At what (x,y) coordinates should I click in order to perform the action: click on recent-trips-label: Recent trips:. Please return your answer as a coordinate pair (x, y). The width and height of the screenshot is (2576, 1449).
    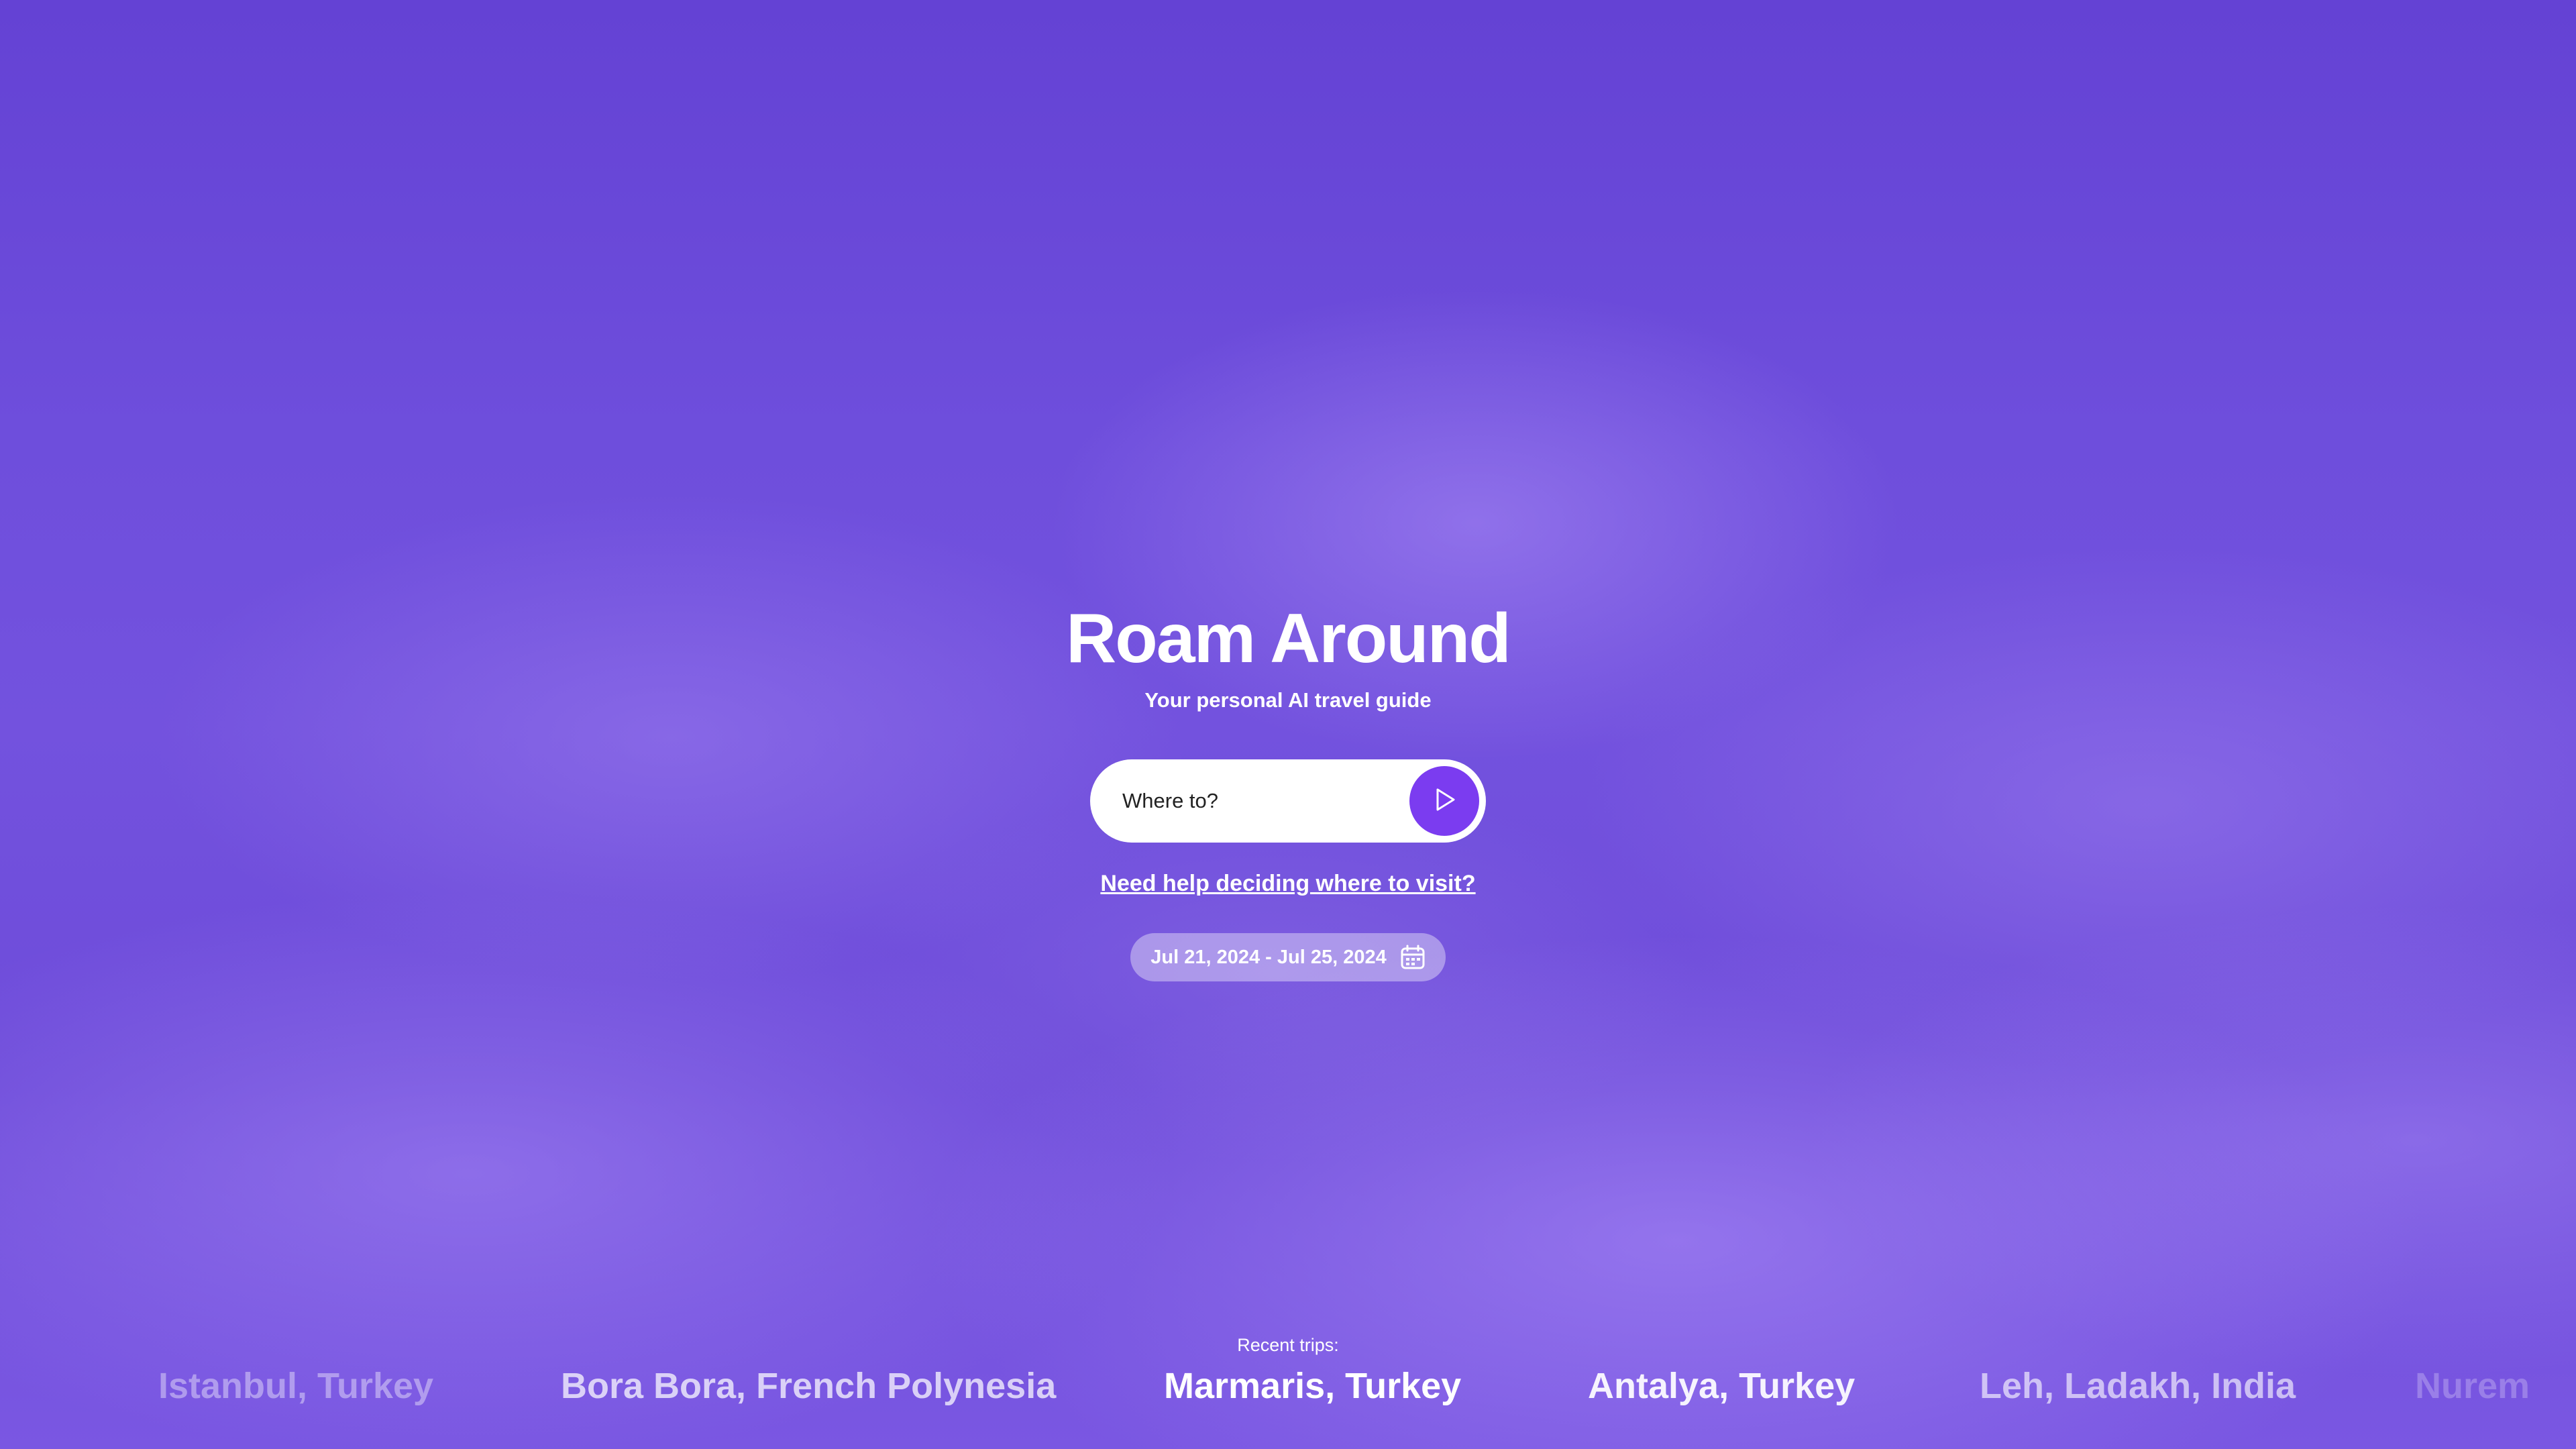
    Looking at the image, I should click on (1288, 1345).